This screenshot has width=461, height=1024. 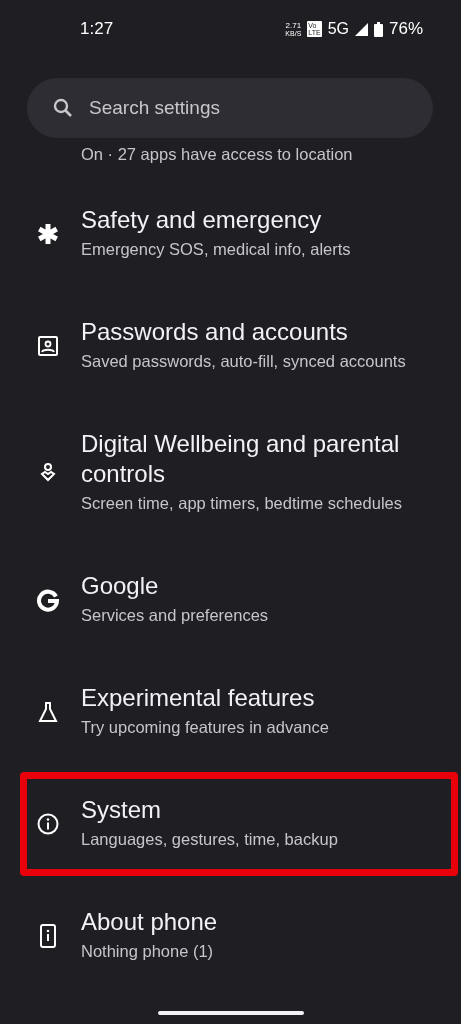 What do you see at coordinates (121, 810) in the screenshot?
I see `item-title: System` at bounding box center [121, 810].